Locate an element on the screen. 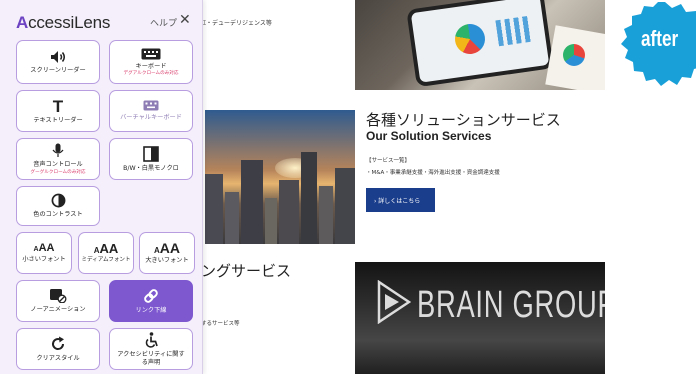 The image size is (696, 374). bw-monochrome-button: B/W・白黒モノクロ is located at coordinates (151, 159).